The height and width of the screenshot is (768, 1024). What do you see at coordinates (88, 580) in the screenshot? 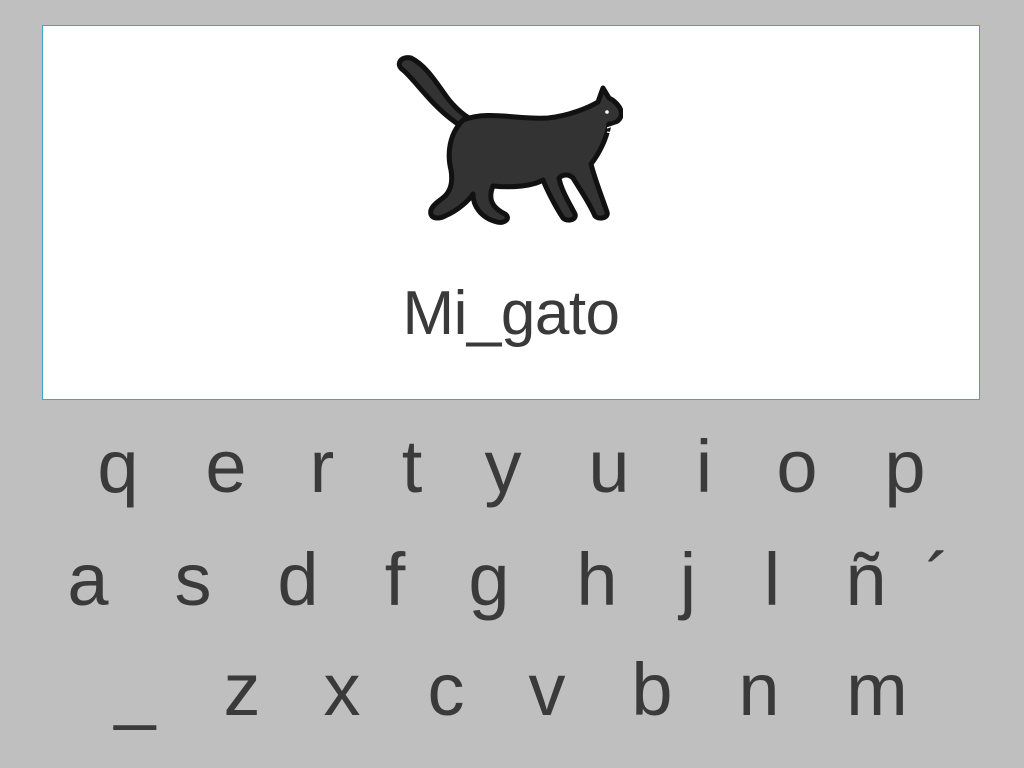
I see `key-a: a` at bounding box center [88, 580].